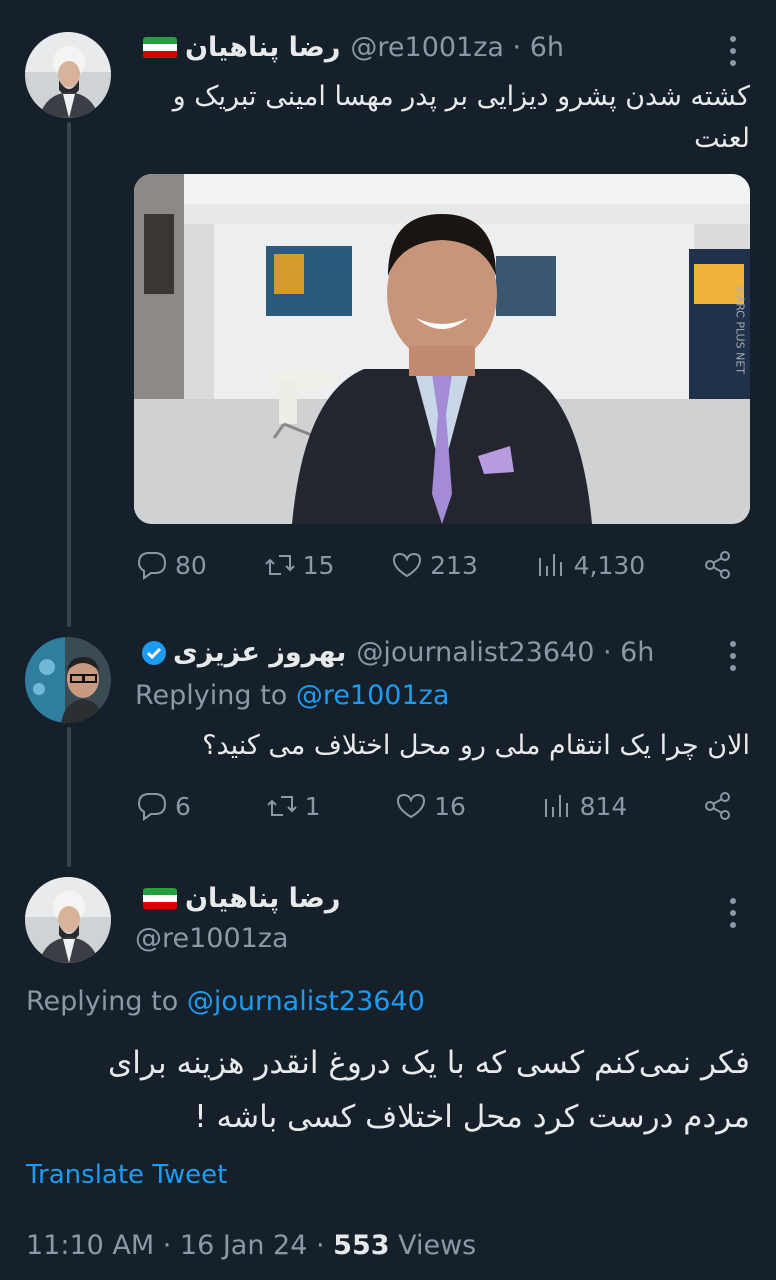  I want to click on image-watermark: ©ARC PLUS NET, so click(739, 329).